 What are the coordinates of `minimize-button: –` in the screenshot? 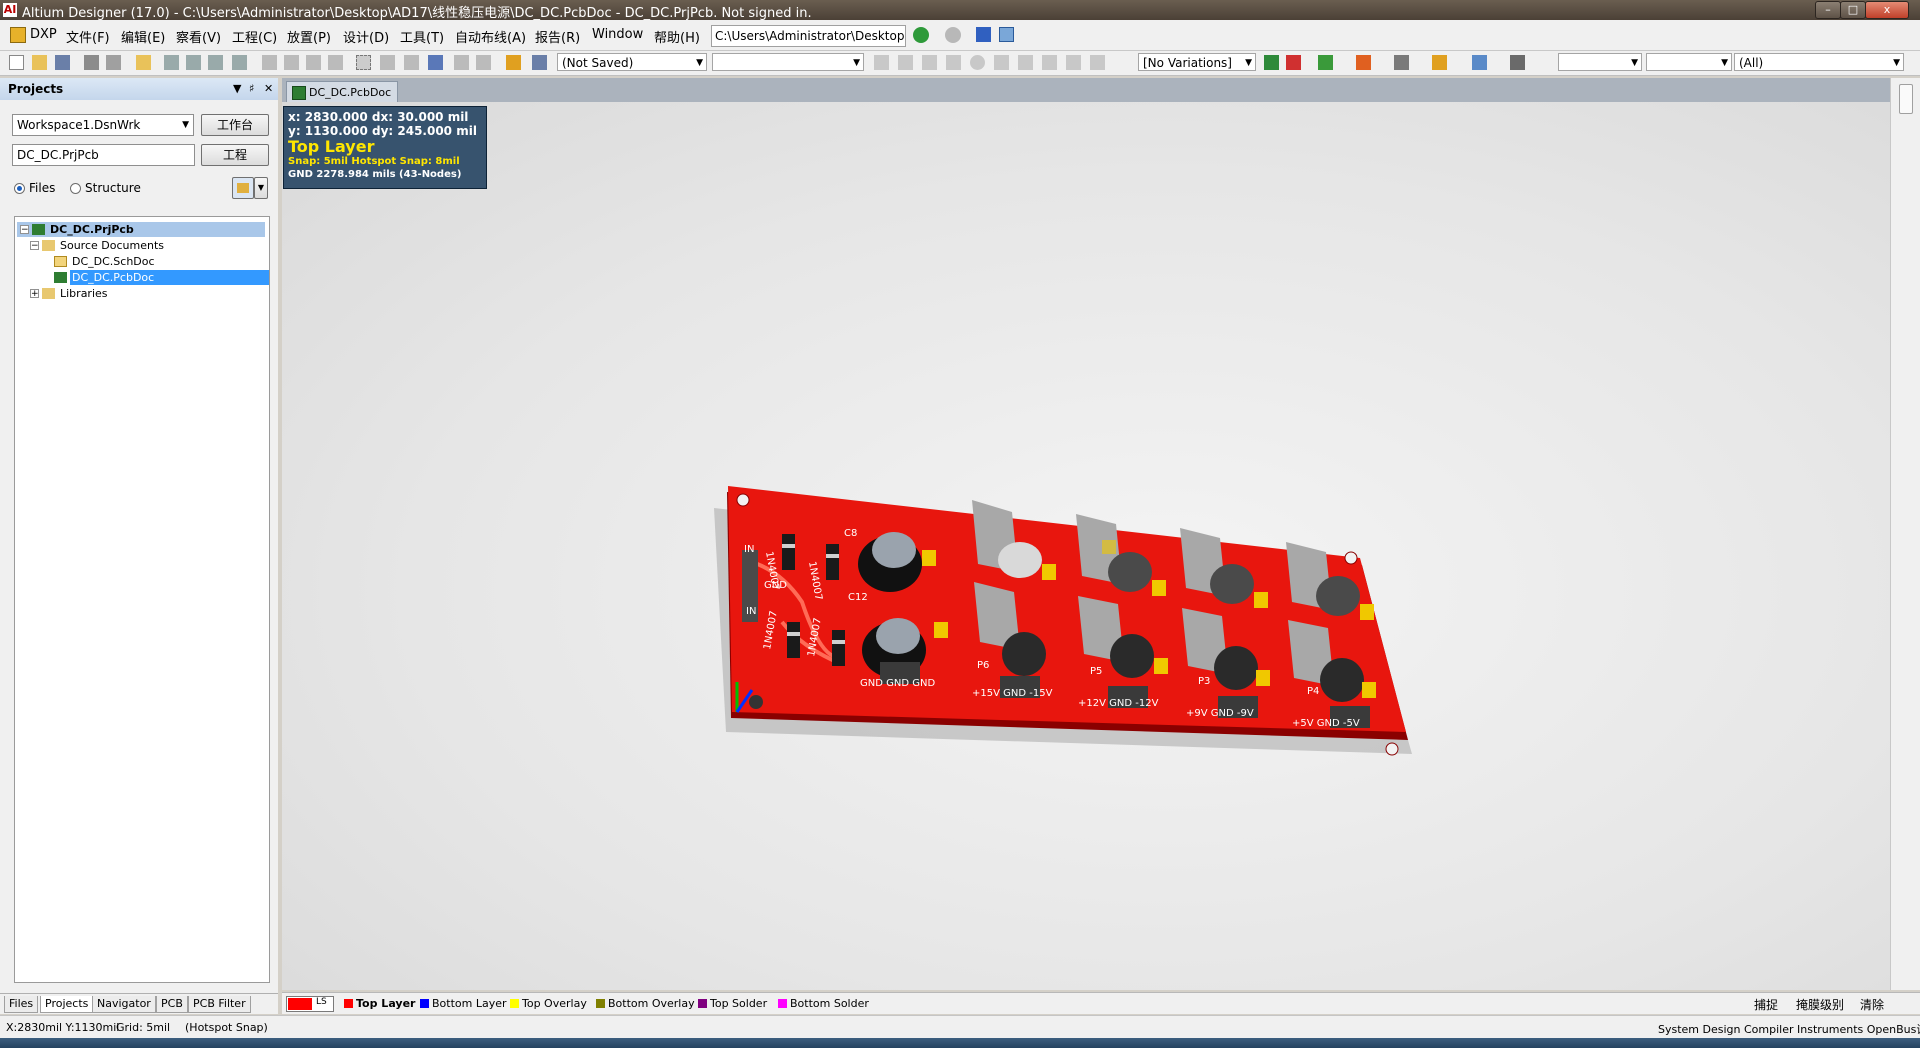 It's located at (1828, 10).